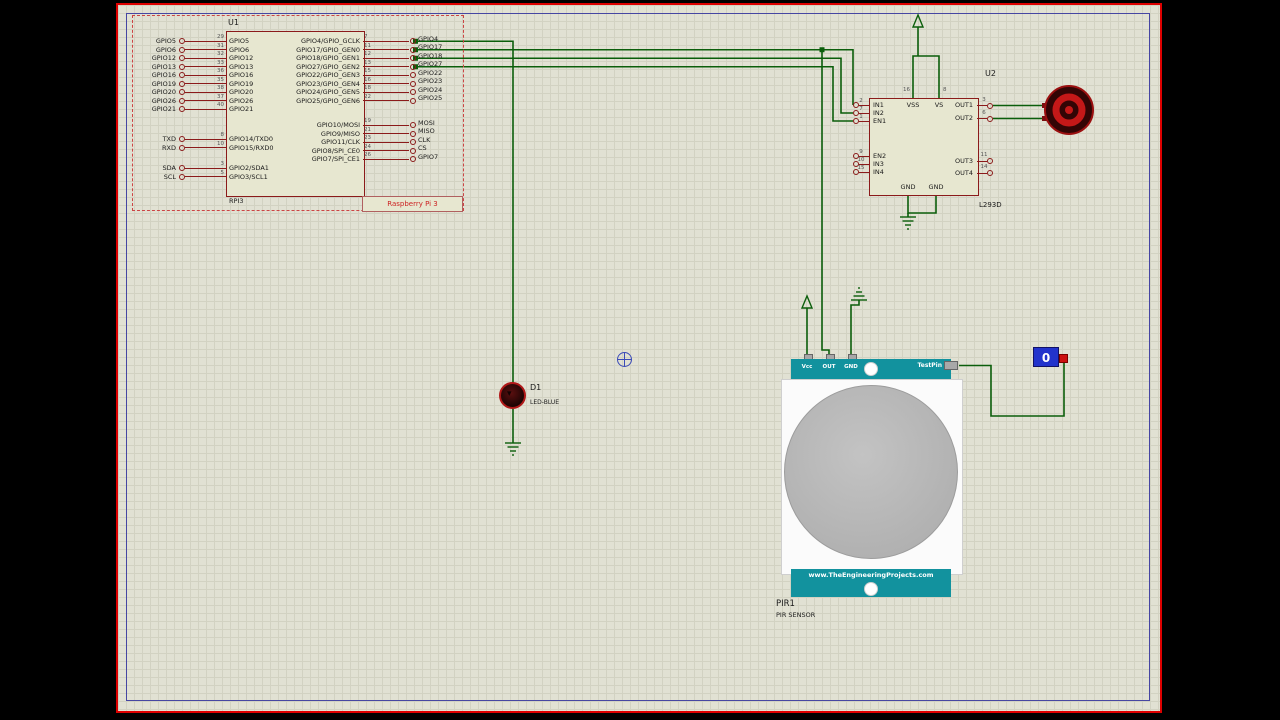  What do you see at coordinates (239, 41) in the screenshot?
I see `pin-name: GPIO5` at bounding box center [239, 41].